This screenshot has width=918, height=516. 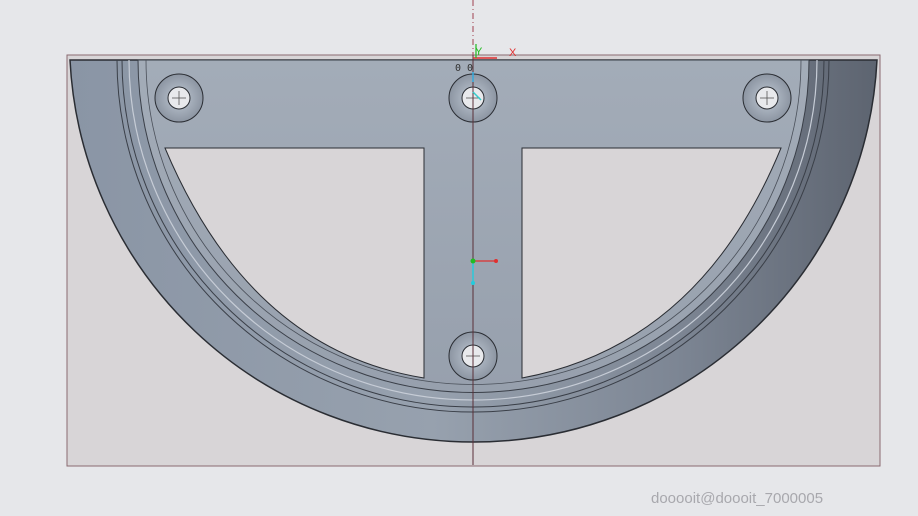 I want to click on bolt-hole-right, so click(x=767, y=98).